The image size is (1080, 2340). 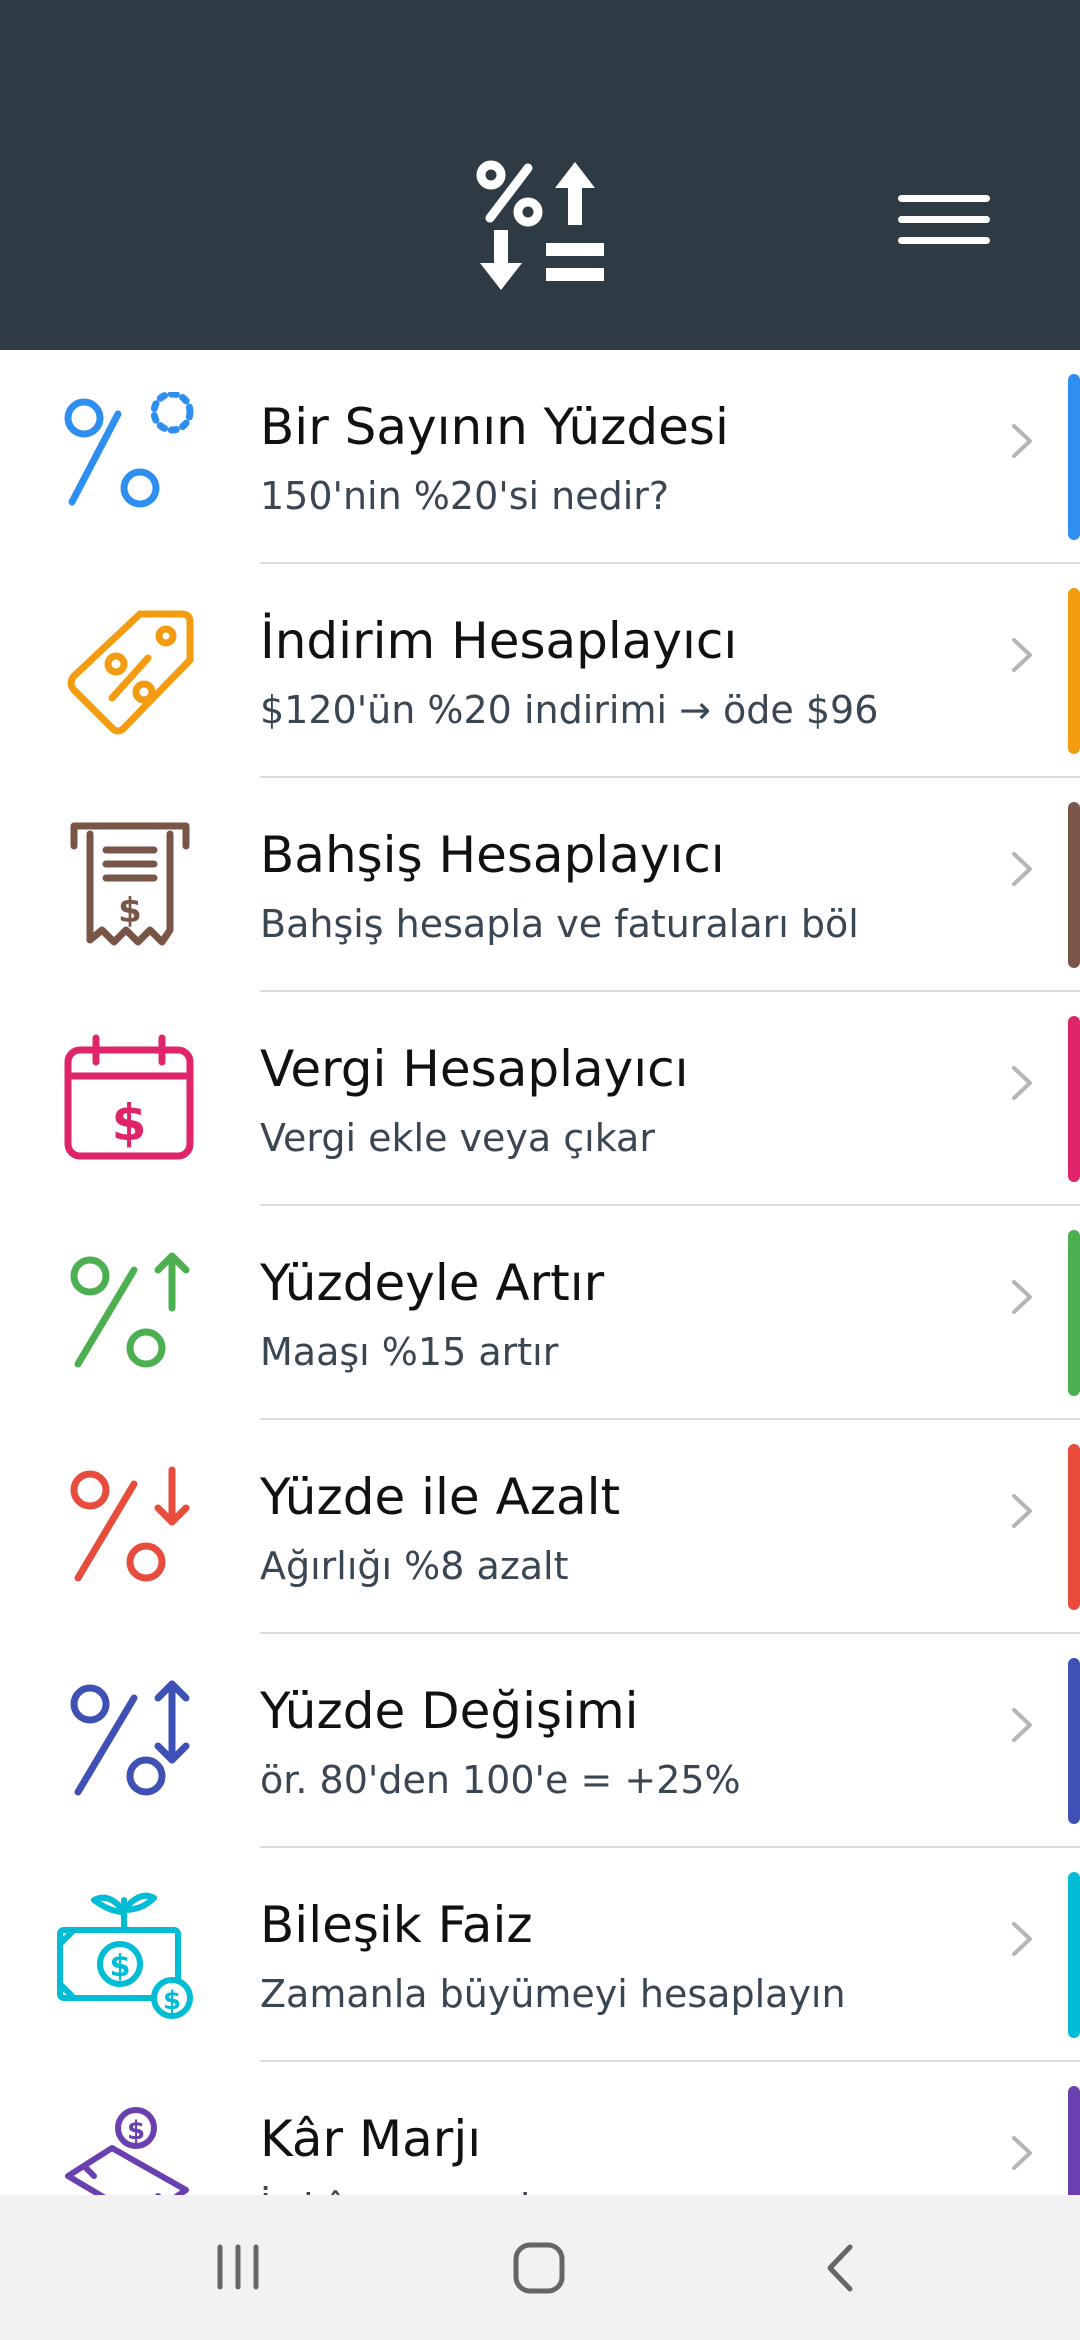 I want to click on item-subtitle: Vergi ekle veya çıkar, so click(x=457, y=1138).